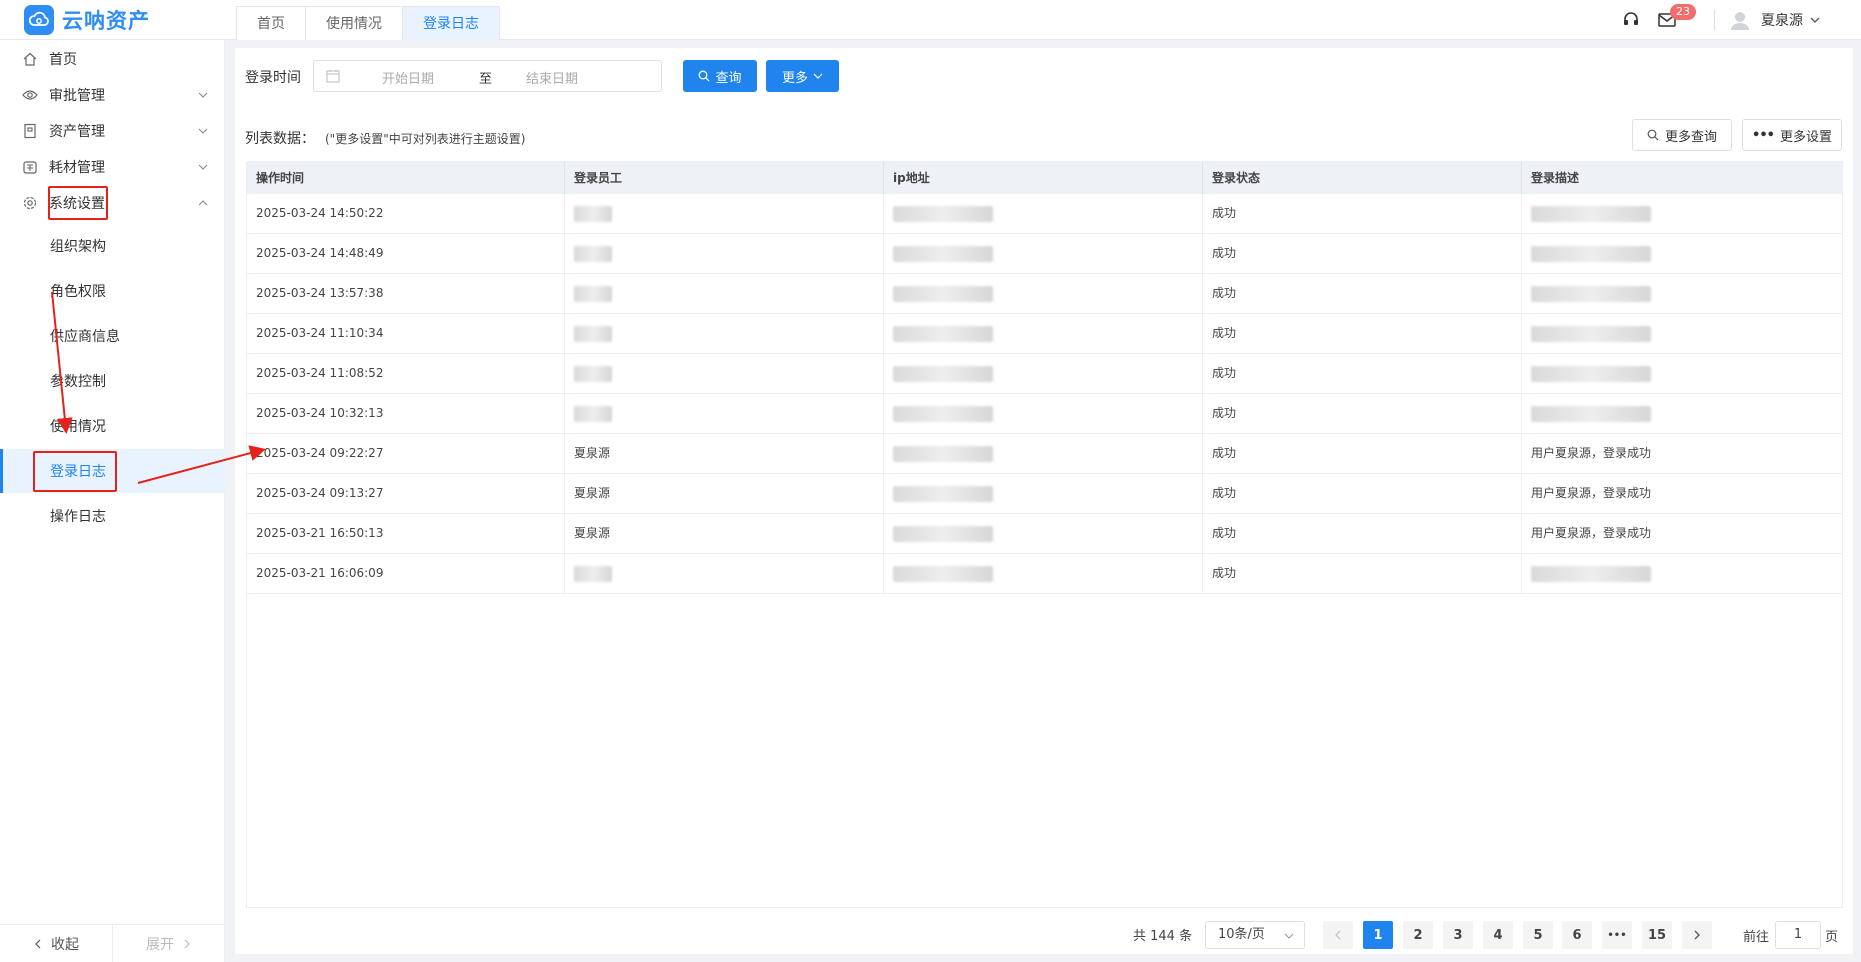 This screenshot has width=1861, height=962. What do you see at coordinates (75, 471) in the screenshot?
I see `annotation-box-login-log` at bounding box center [75, 471].